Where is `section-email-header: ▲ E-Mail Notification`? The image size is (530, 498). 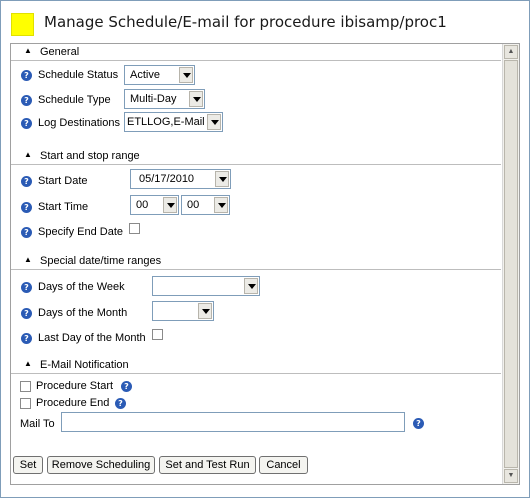
section-email-header: ▲ E-Mail Notification is located at coordinates (256, 366).